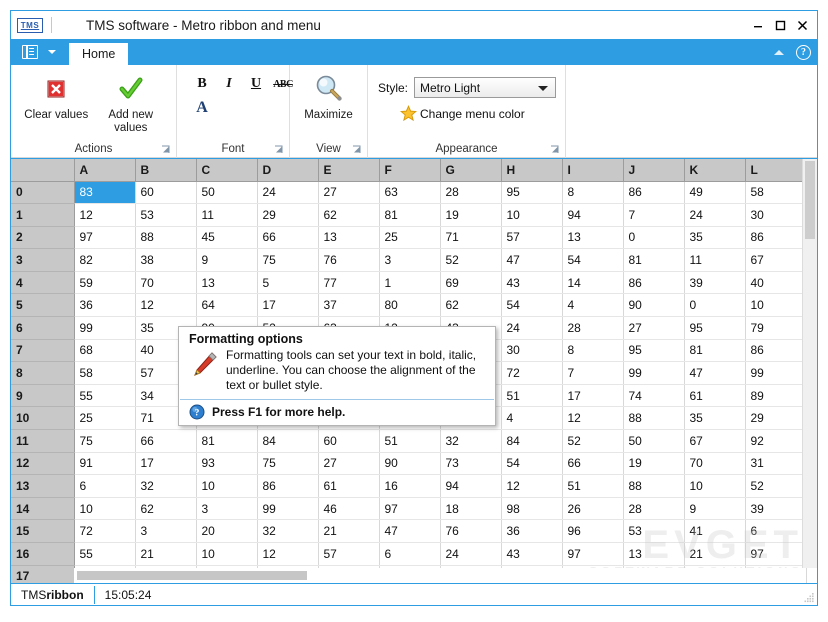 The height and width of the screenshot is (622, 828). What do you see at coordinates (776, 464) in the screenshot?
I see `cell-L12: 31` at bounding box center [776, 464].